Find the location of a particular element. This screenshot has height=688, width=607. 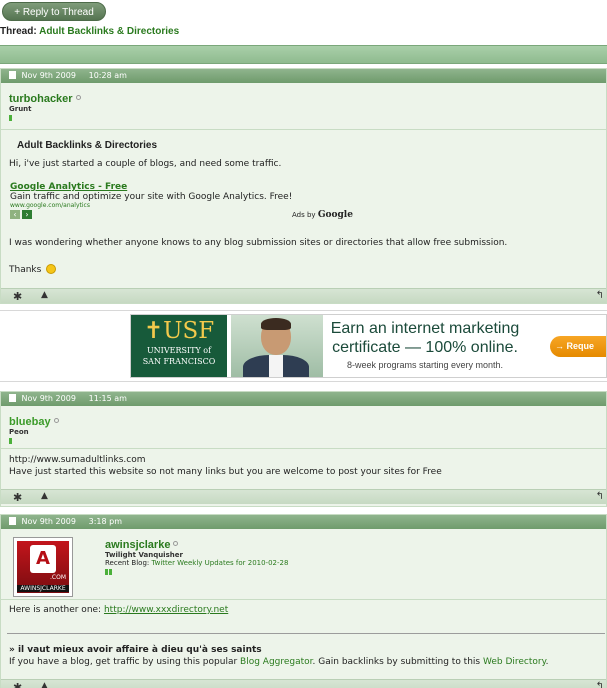

ad-title-link: Google Analytics - Free is located at coordinates (190, 187).